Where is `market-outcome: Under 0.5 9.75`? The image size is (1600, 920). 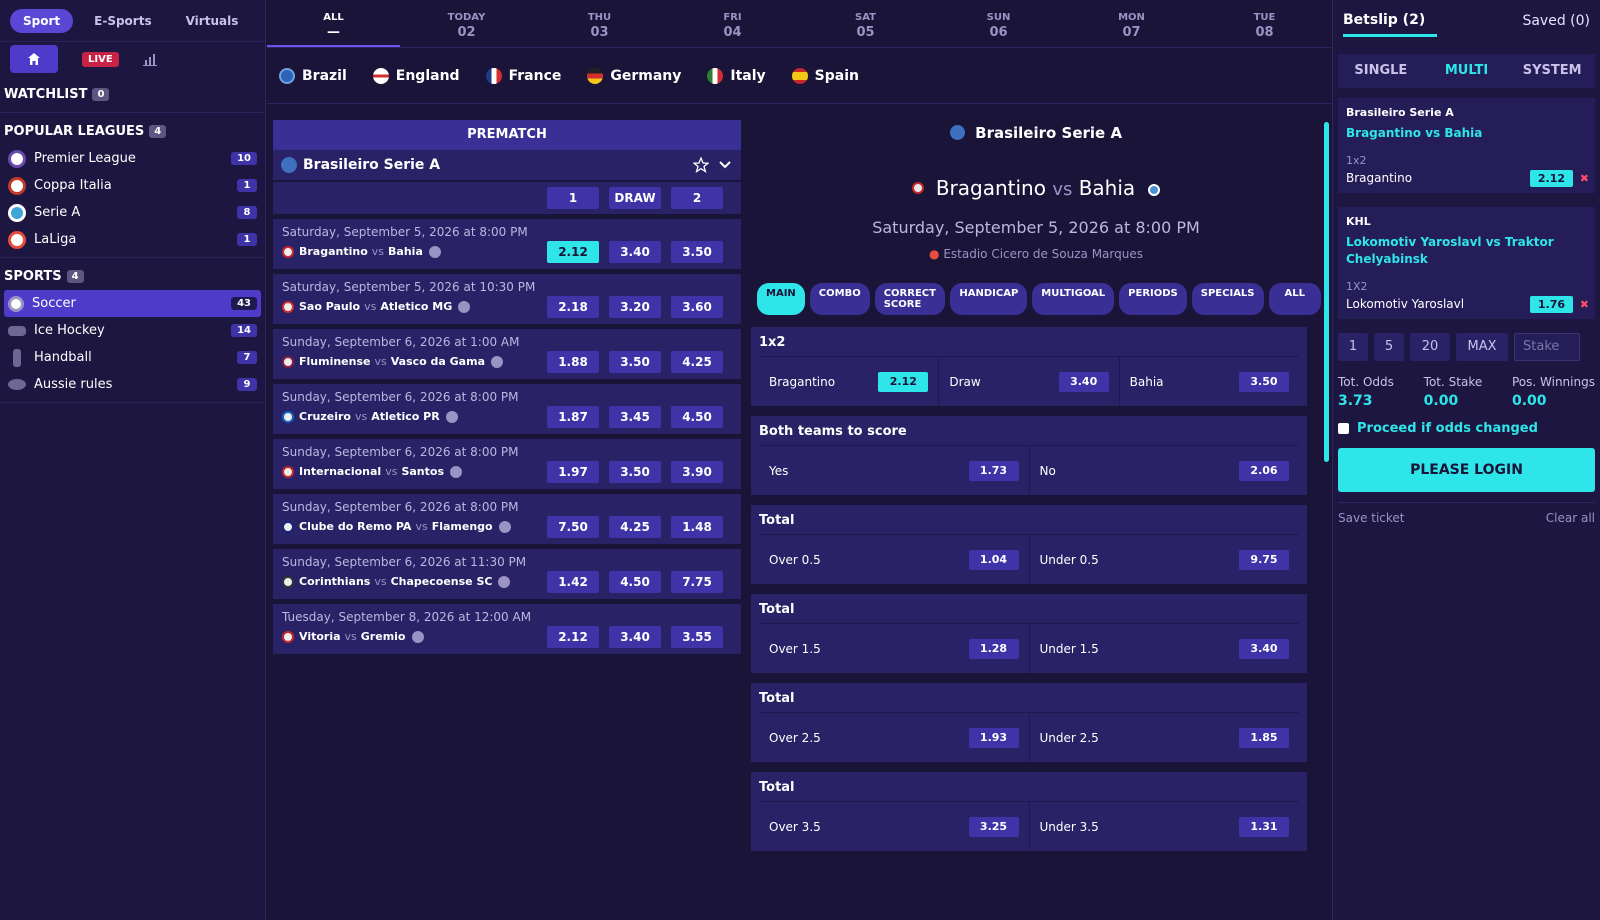 market-outcome: Under 0.5 9.75 is located at coordinates (1165, 559).